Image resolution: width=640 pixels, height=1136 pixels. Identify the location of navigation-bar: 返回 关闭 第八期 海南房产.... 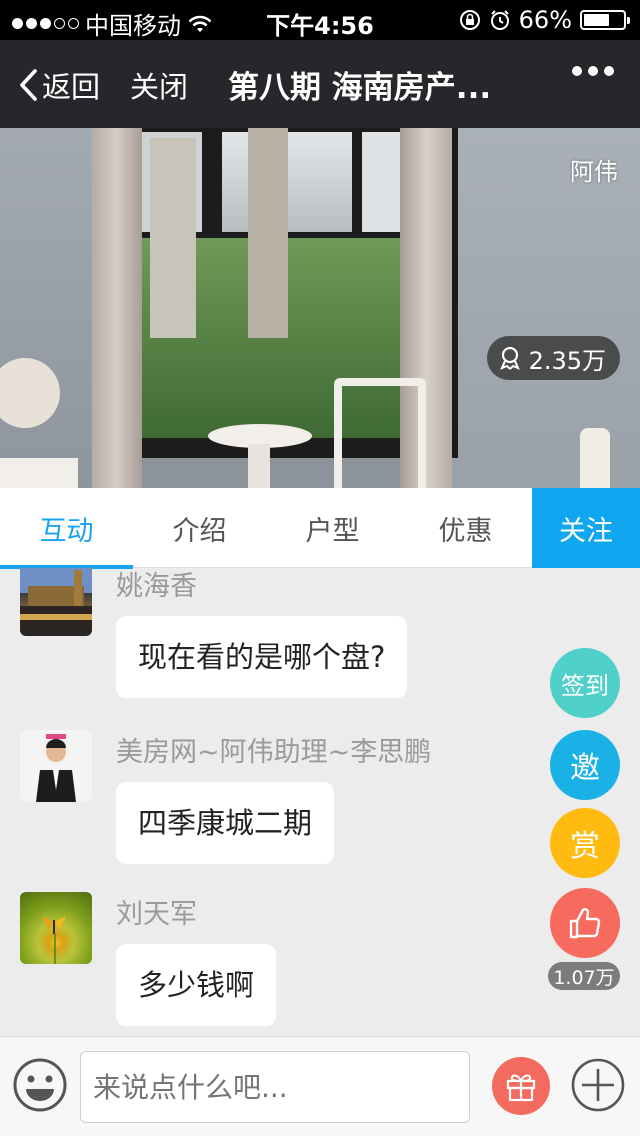
(320, 84).